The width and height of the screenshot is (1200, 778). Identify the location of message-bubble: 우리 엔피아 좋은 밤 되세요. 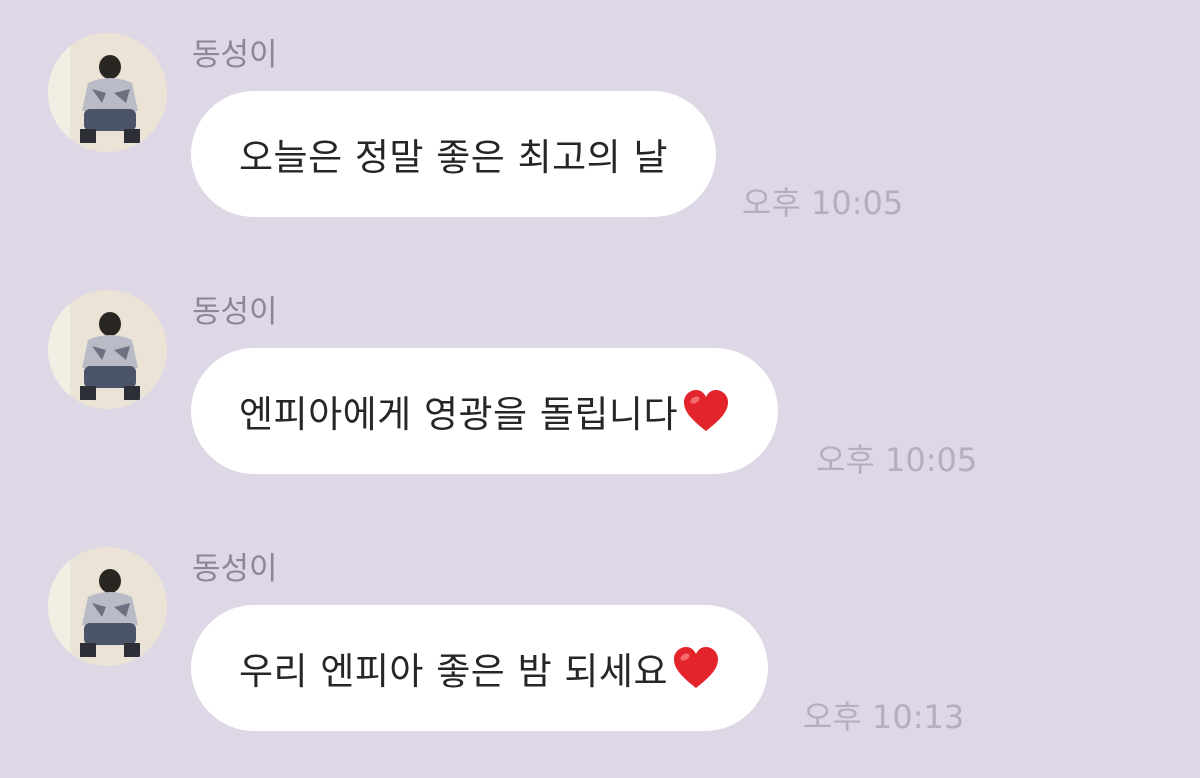
(479, 668).